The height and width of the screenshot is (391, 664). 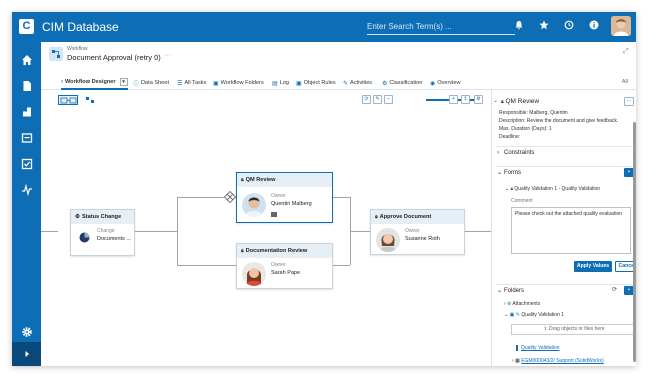 What do you see at coordinates (80, 27) in the screenshot?
I see `app-title: CIM Database` at bounding box center [80, 27].